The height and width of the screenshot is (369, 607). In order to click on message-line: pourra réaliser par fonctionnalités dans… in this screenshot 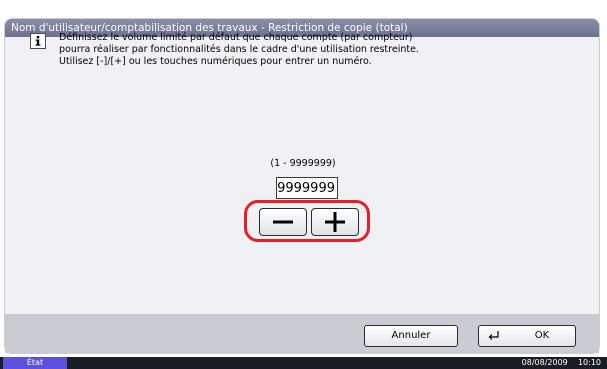, I will do `click(239, 49)`.